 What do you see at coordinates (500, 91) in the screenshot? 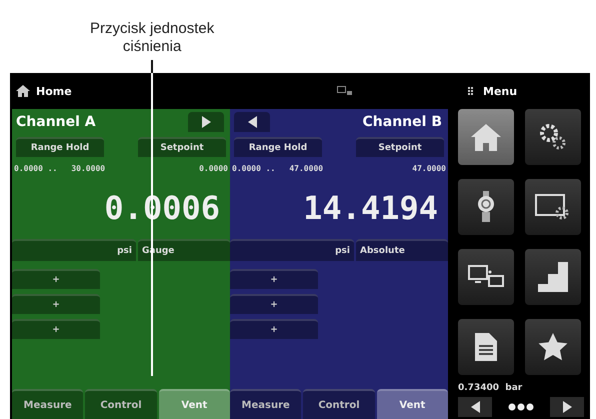
I see `menu-title: Menu` at bounding box center [500, 91].